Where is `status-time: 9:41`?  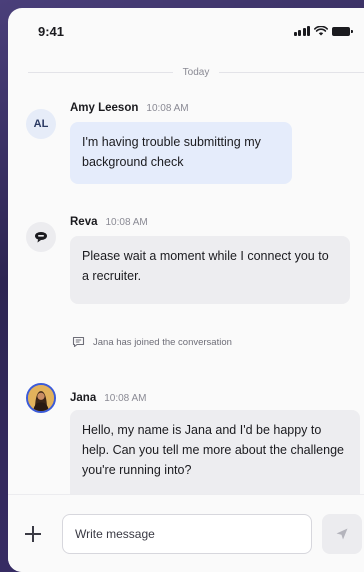 status-time: 9:41 is located at coordinates (51, 31).